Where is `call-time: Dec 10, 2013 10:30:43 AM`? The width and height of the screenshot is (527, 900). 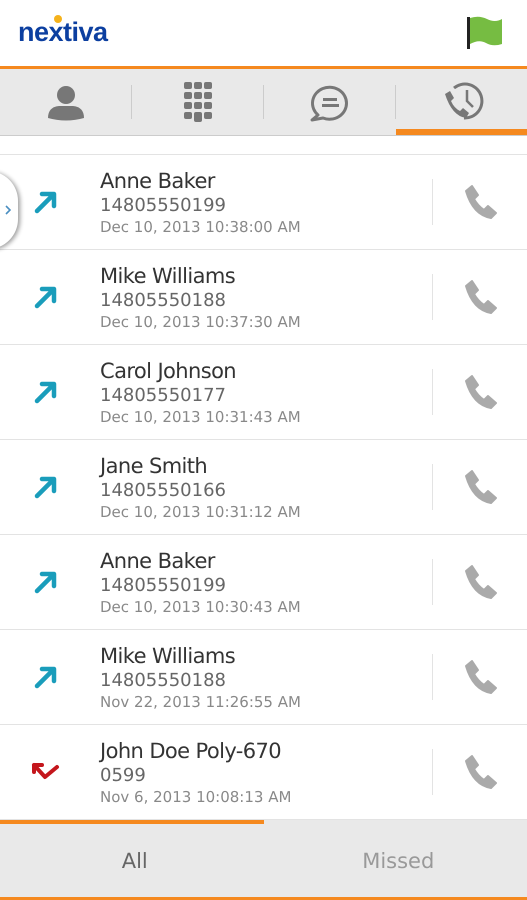 call-time: Dec 10, 2013 10:30:43 AM is located at coordinates (201, 607).